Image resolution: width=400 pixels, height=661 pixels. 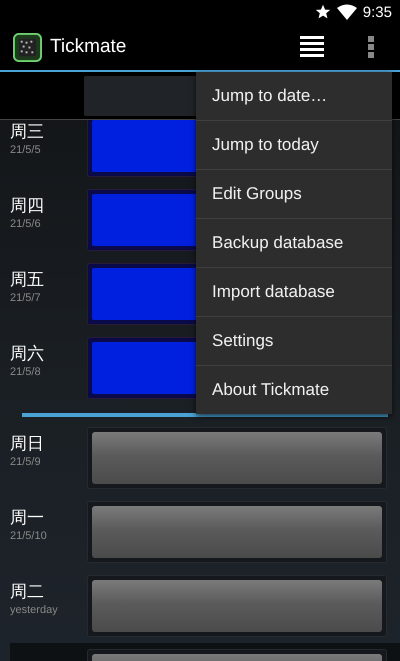 What do you see at coordinates (294, 145) in the screenshot?
I see `menu-item: Jump to today` at bounding box center [294, 145].